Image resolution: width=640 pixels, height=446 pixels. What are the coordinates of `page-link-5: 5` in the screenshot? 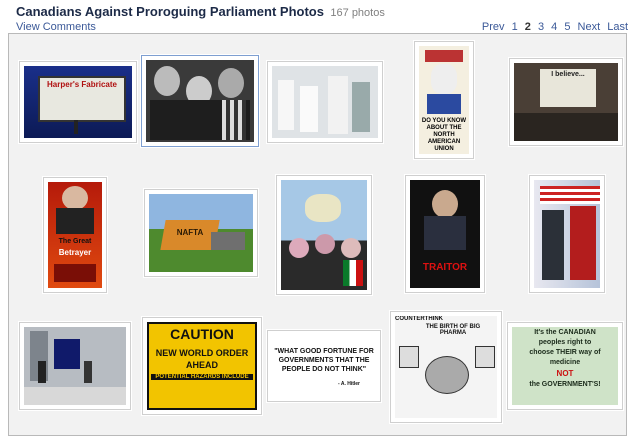 It's located at (567, 27).